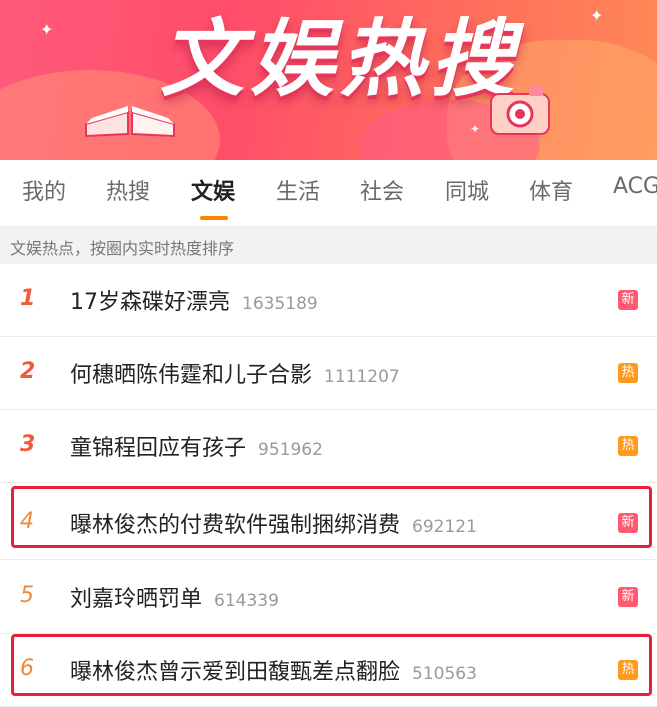  Describe the element at coordinates (551, 190) in the screenshot. I see `tab-sports: 体育` at that location.